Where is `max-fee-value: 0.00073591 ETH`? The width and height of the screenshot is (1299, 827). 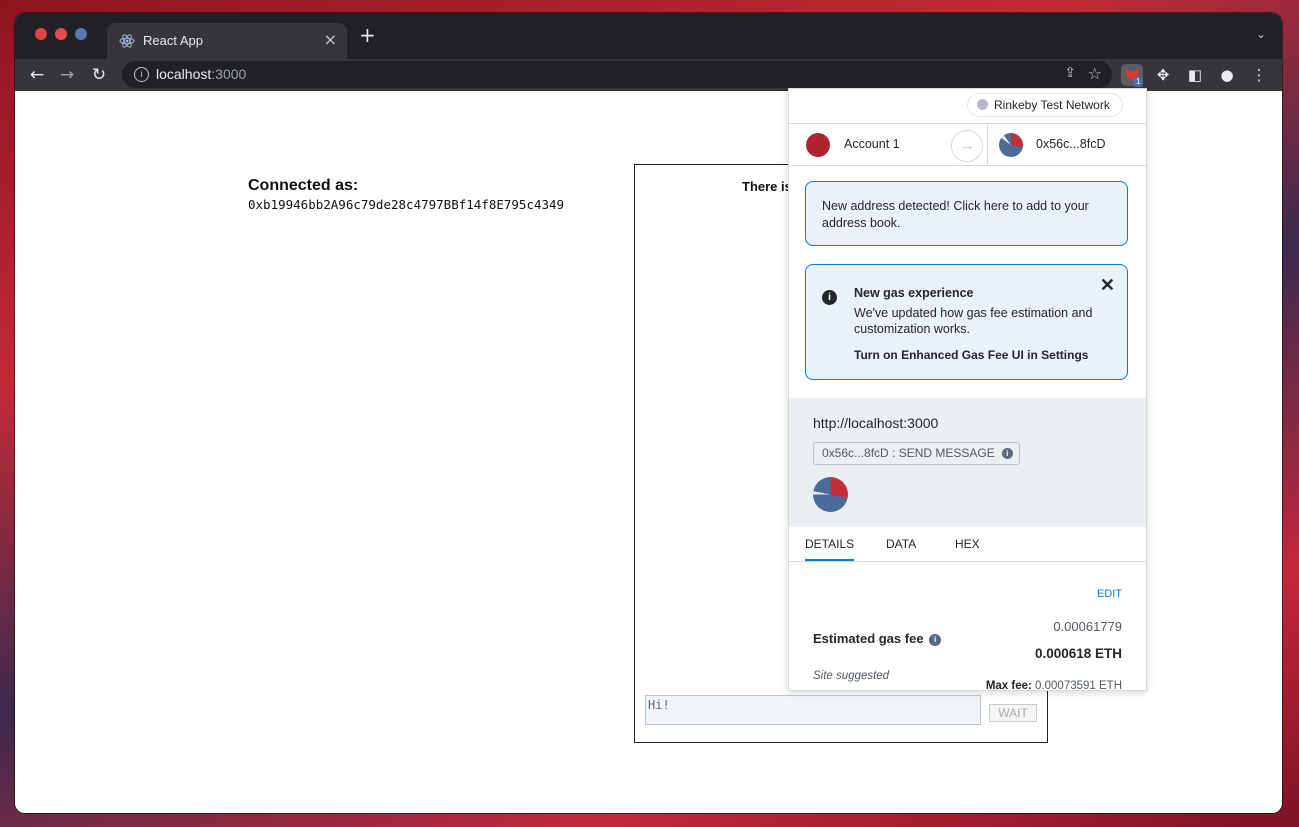 max-fee-value: 0.00073591 ETH is located at coordinates (1078, 685).